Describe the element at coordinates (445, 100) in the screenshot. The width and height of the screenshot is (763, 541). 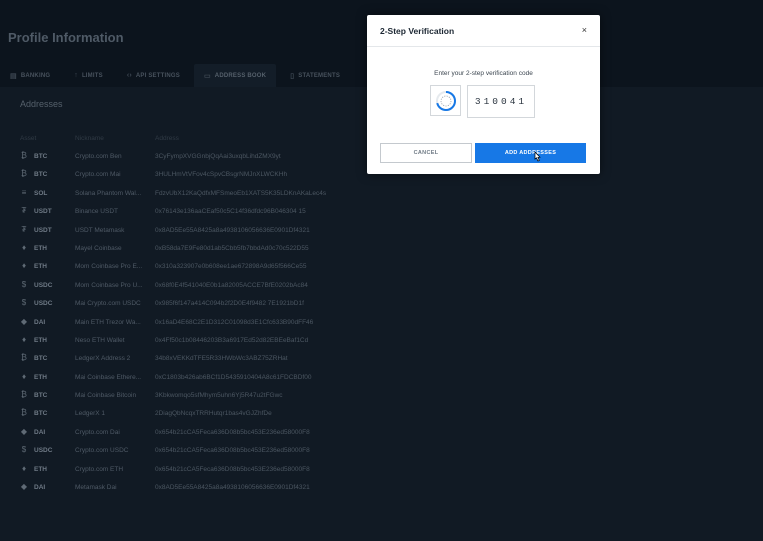
I see `loading-spinner-icon` at that location.